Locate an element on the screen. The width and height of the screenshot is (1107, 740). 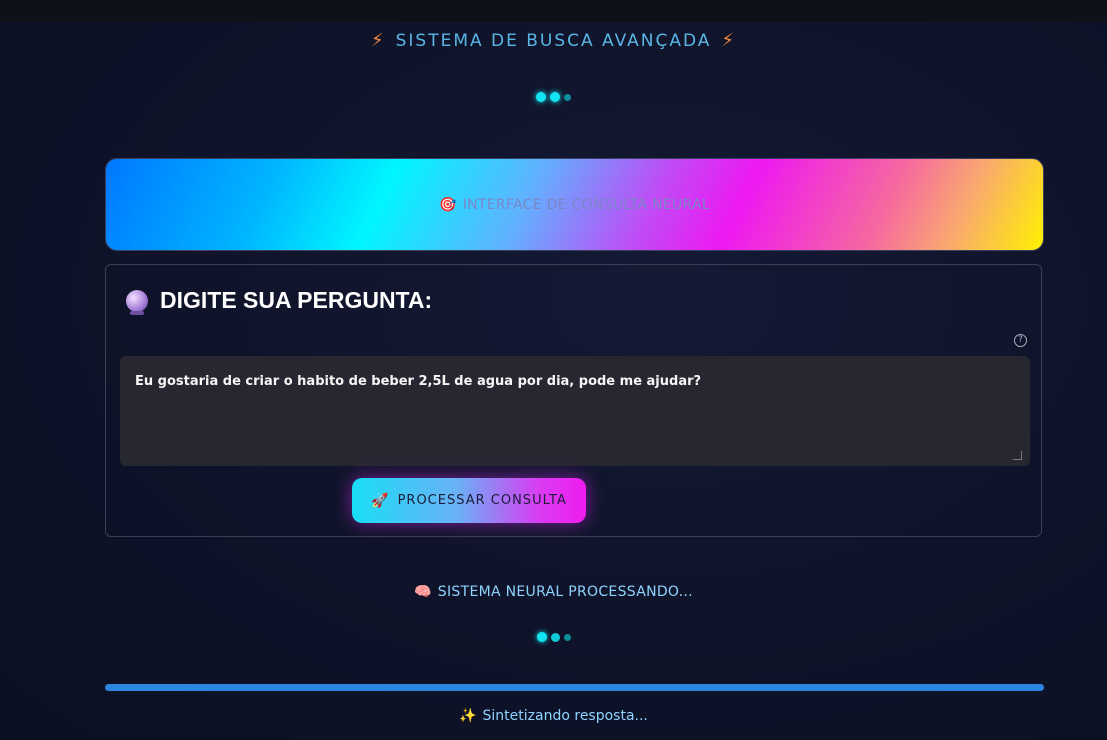
neural-interface-banner: 🎯 INTERFACE DE CONSULTA NEURAL is located at coordinates (574, 204).